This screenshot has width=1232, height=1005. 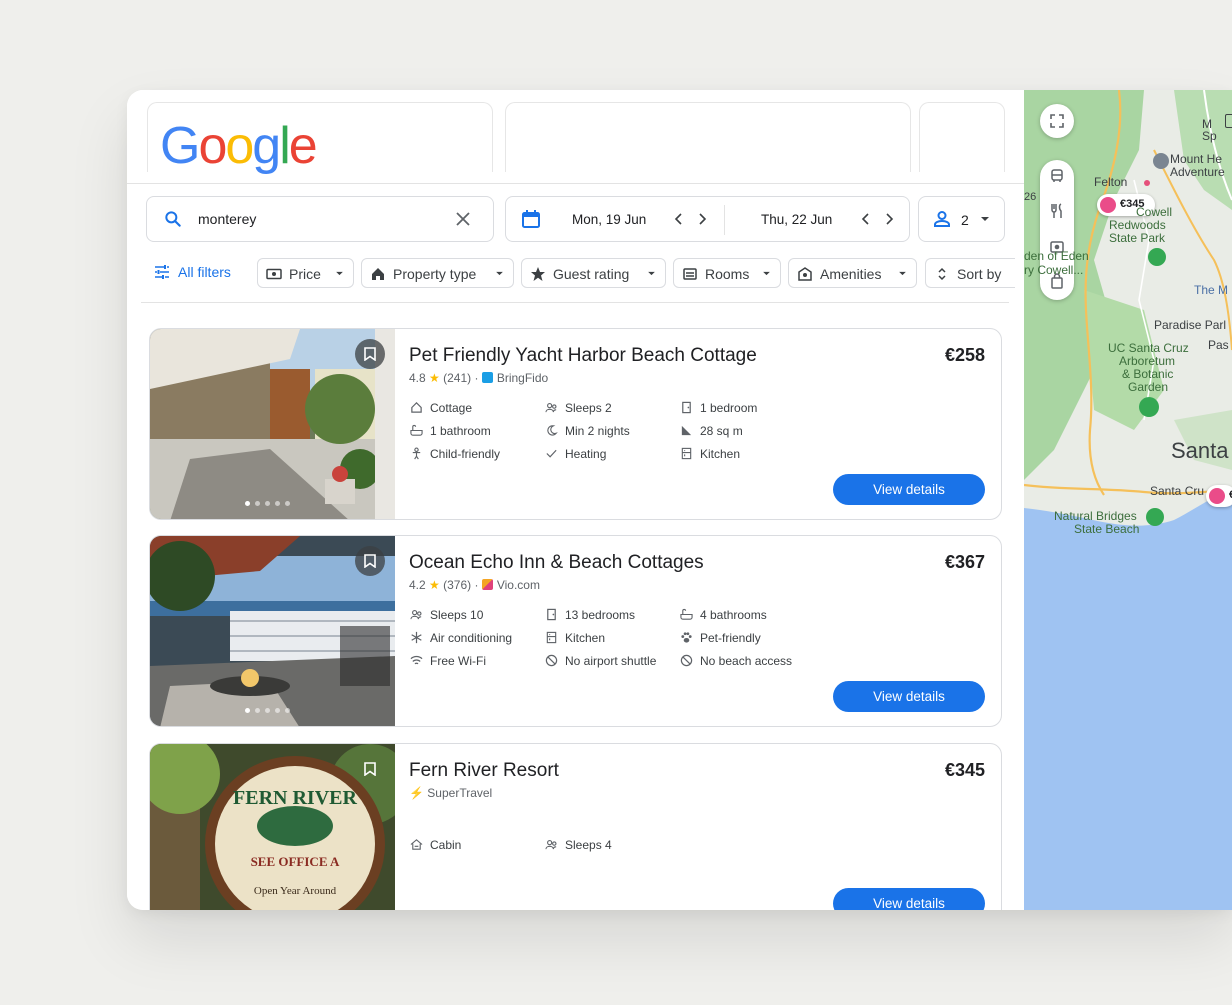 I want to click on property-photo: FERN RIVER SEE OFFICE A Open Year Around, so click(x=272, y=827).